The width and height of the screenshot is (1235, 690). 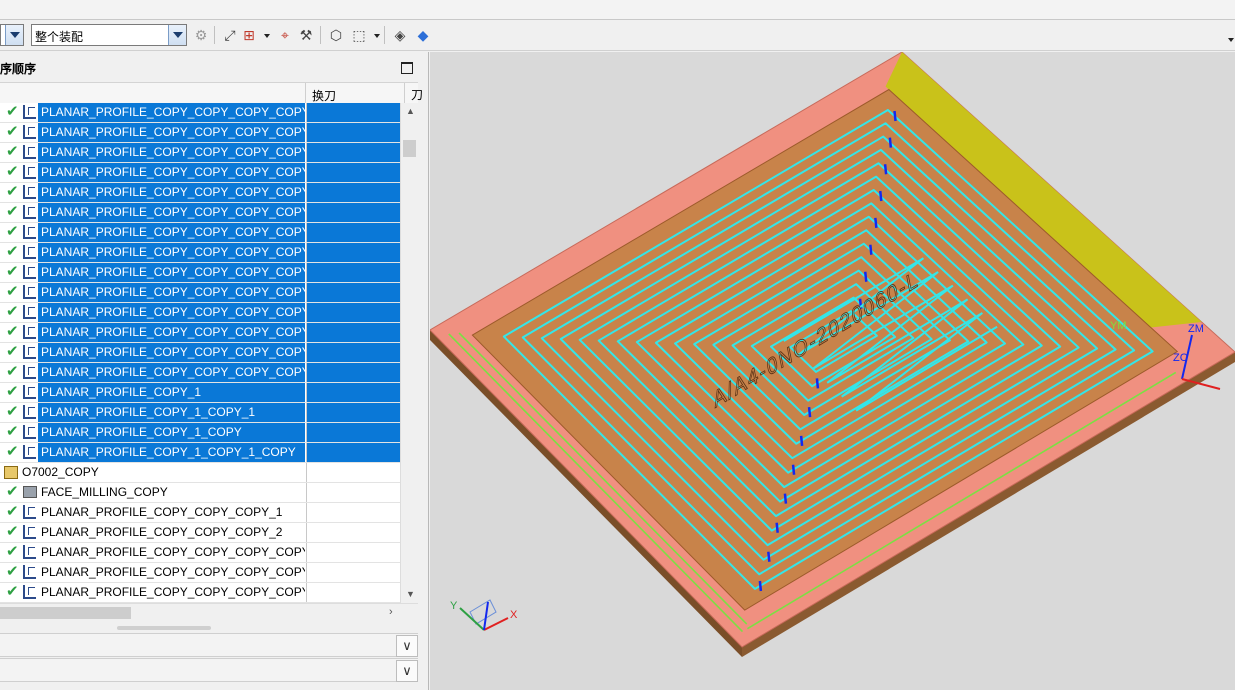 I want to click on operation-row: ✔ PLANAR_PROFILE_COPY_COPY_COPY_2, so click(x=200, y=533).